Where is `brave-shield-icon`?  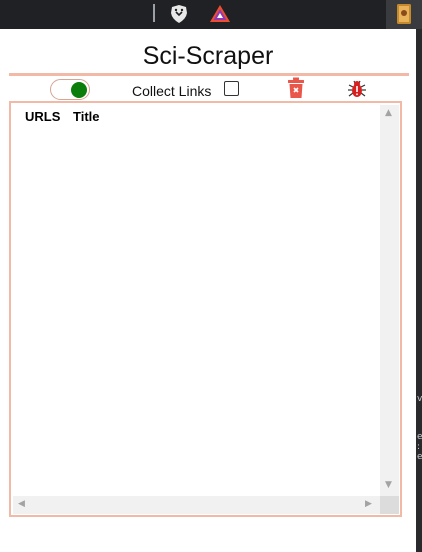 brave-shield-icon is located at coordinates (179, 14).